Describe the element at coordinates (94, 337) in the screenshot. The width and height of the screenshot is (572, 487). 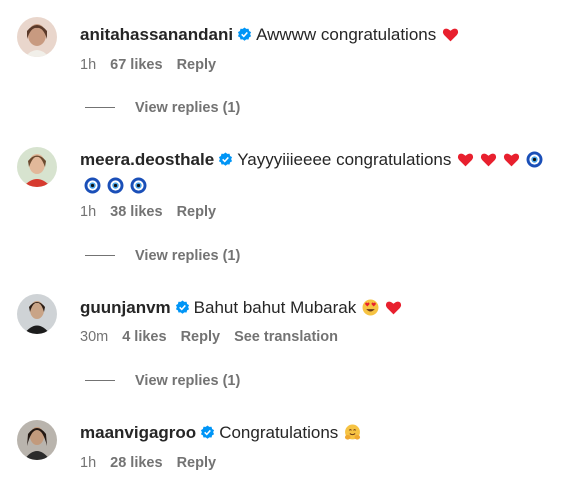
I see `comment-time: 30m` at that location.